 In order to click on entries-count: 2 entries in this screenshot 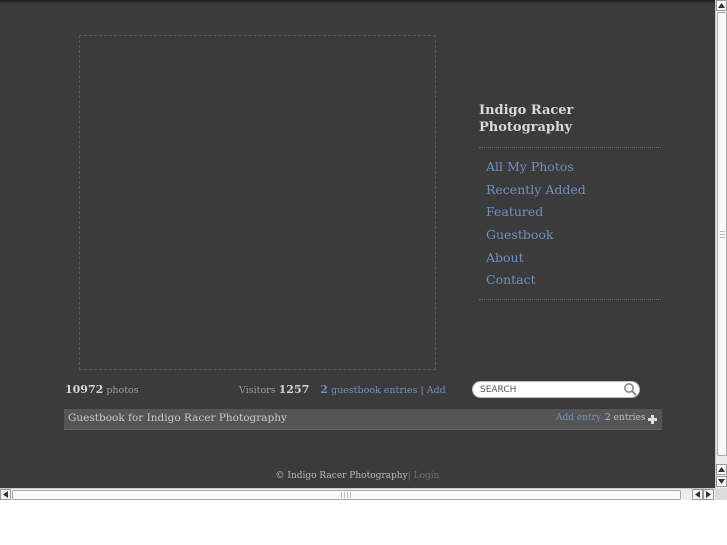, I will do `click(625, 418)`.